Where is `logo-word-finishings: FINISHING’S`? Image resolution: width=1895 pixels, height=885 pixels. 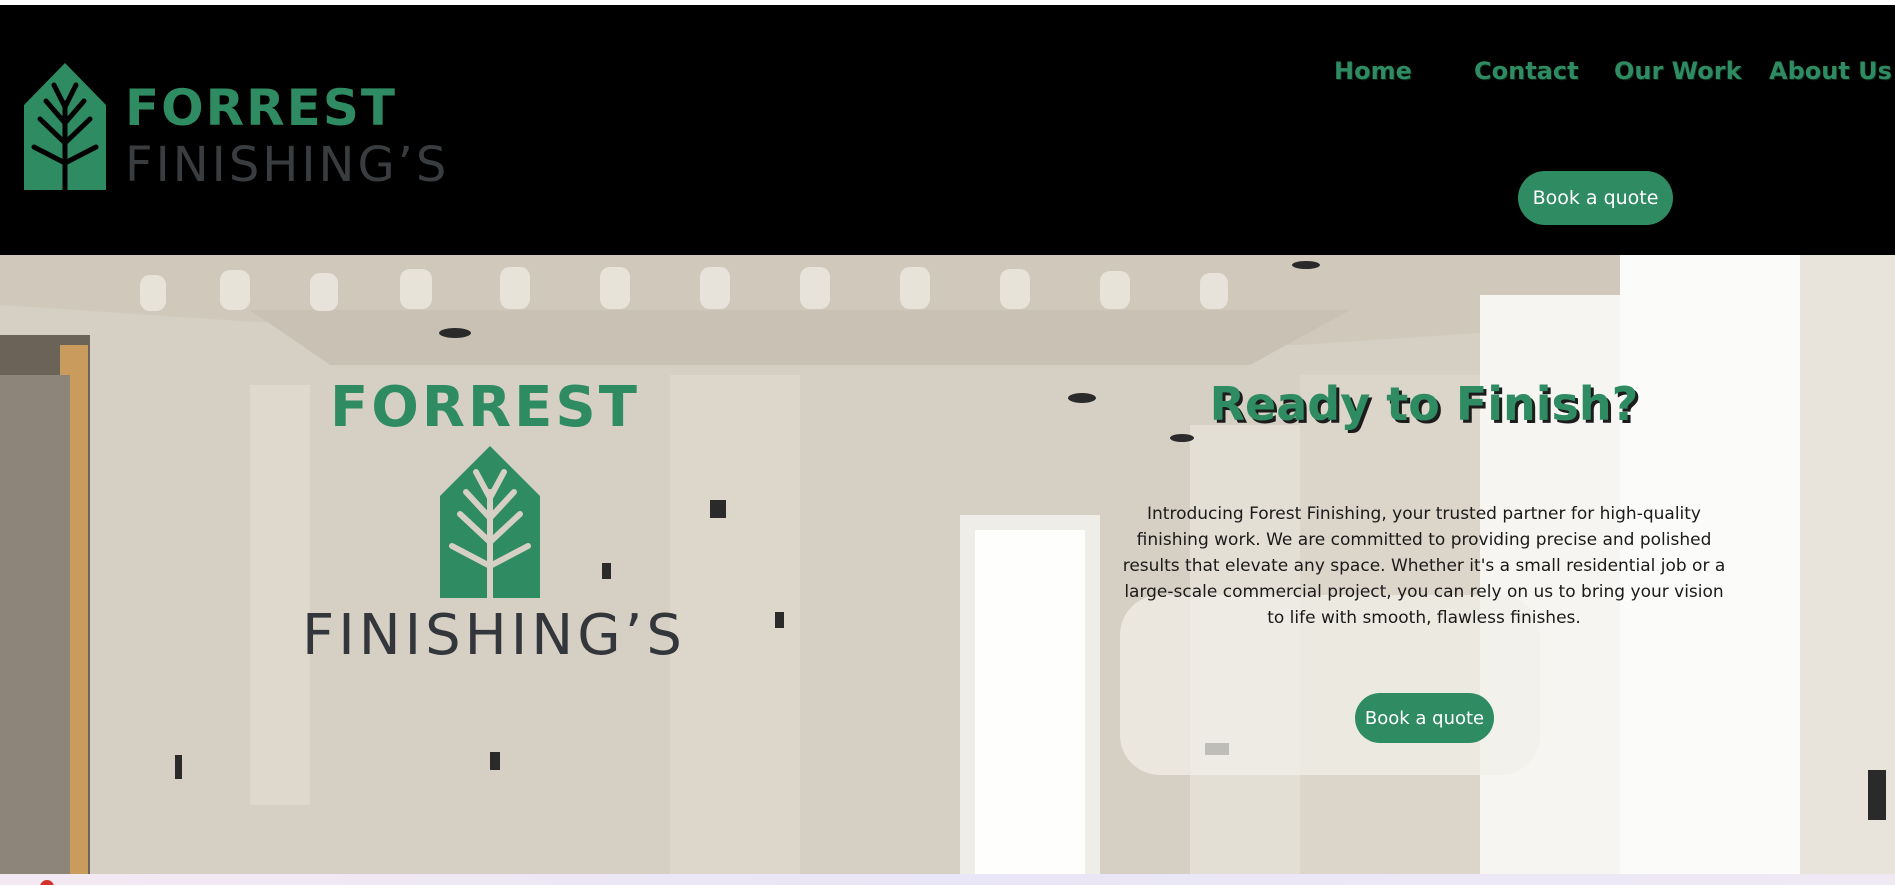 logo-word-finishings: FINISHING’S is located at coordinates (287, 165).